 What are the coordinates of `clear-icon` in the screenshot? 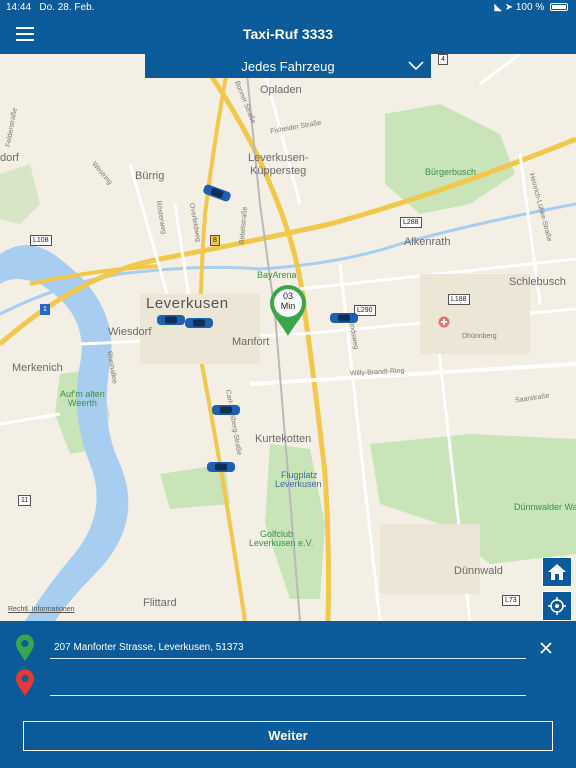 It's located at (546, 648).